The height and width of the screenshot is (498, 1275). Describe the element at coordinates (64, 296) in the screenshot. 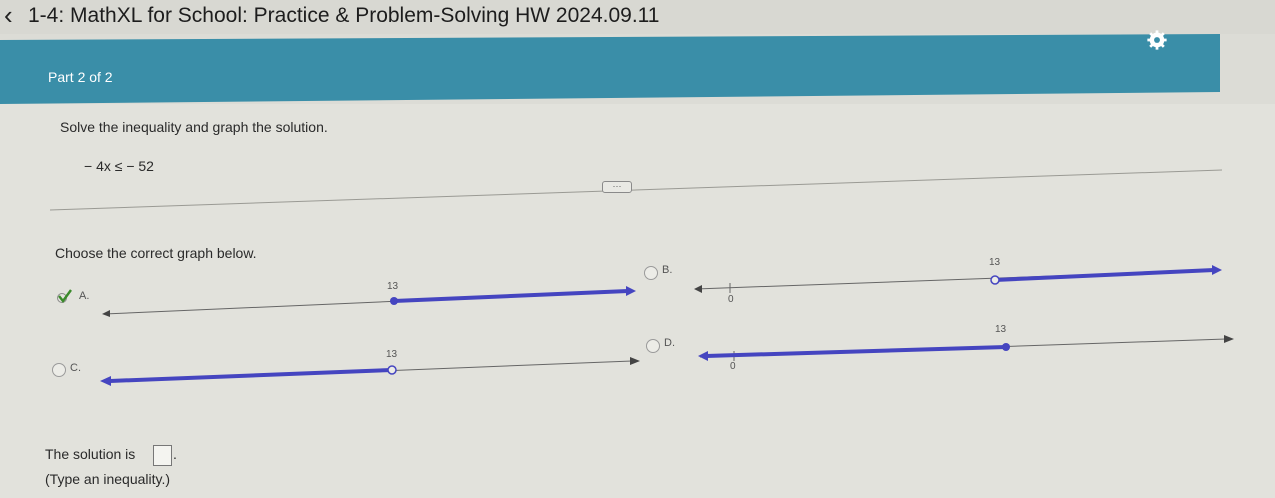

I see `checkmark-icon` at that location.